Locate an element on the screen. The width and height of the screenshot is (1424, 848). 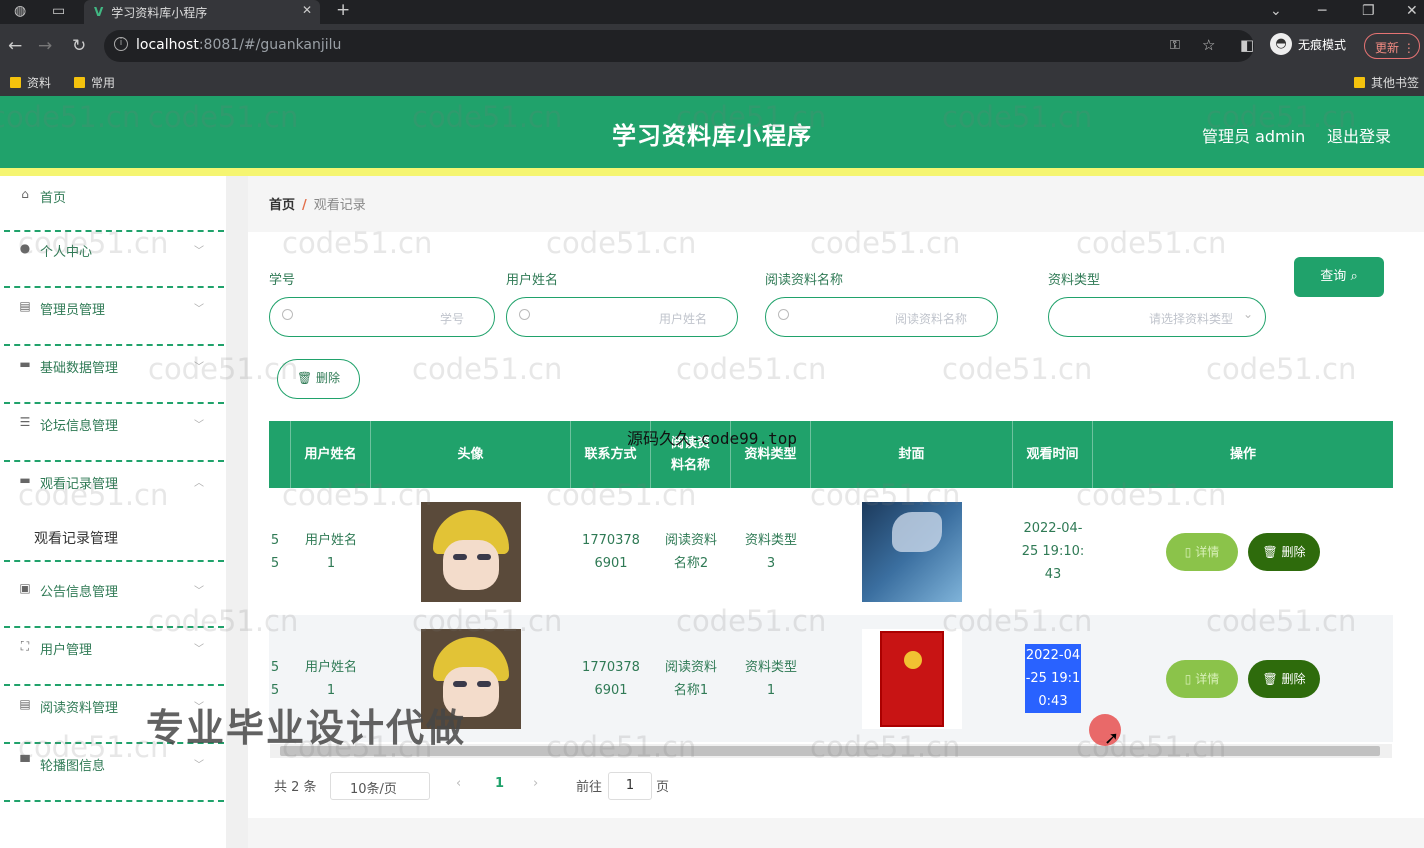
trash-icon: 🗑︎ is located at coordinates (304, 378).